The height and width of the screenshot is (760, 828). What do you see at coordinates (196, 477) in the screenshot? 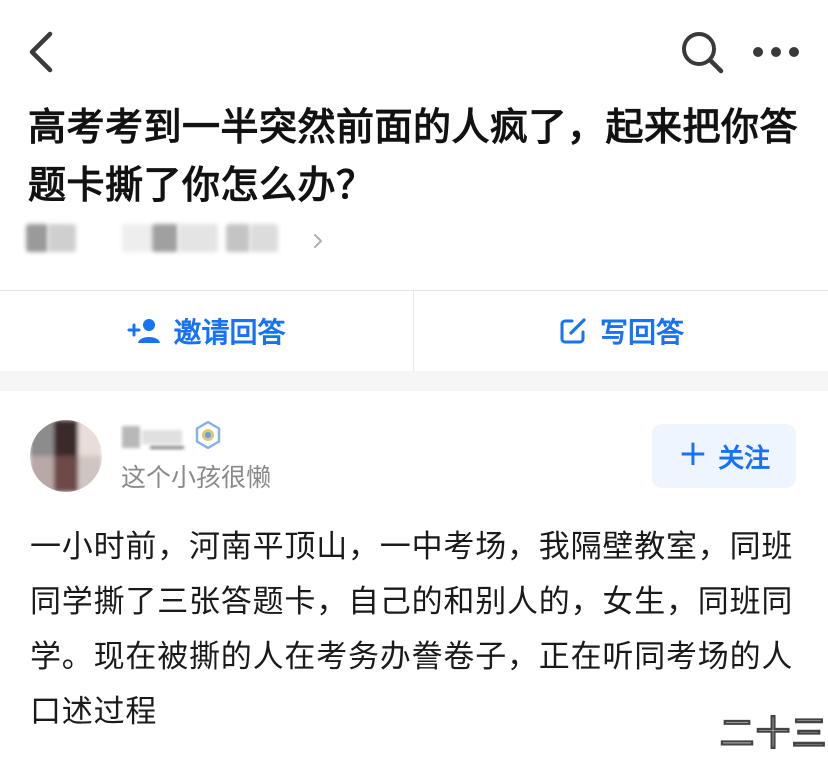
I see `author-bio: 这个小孩很懒` at bounding box center [196, 477].